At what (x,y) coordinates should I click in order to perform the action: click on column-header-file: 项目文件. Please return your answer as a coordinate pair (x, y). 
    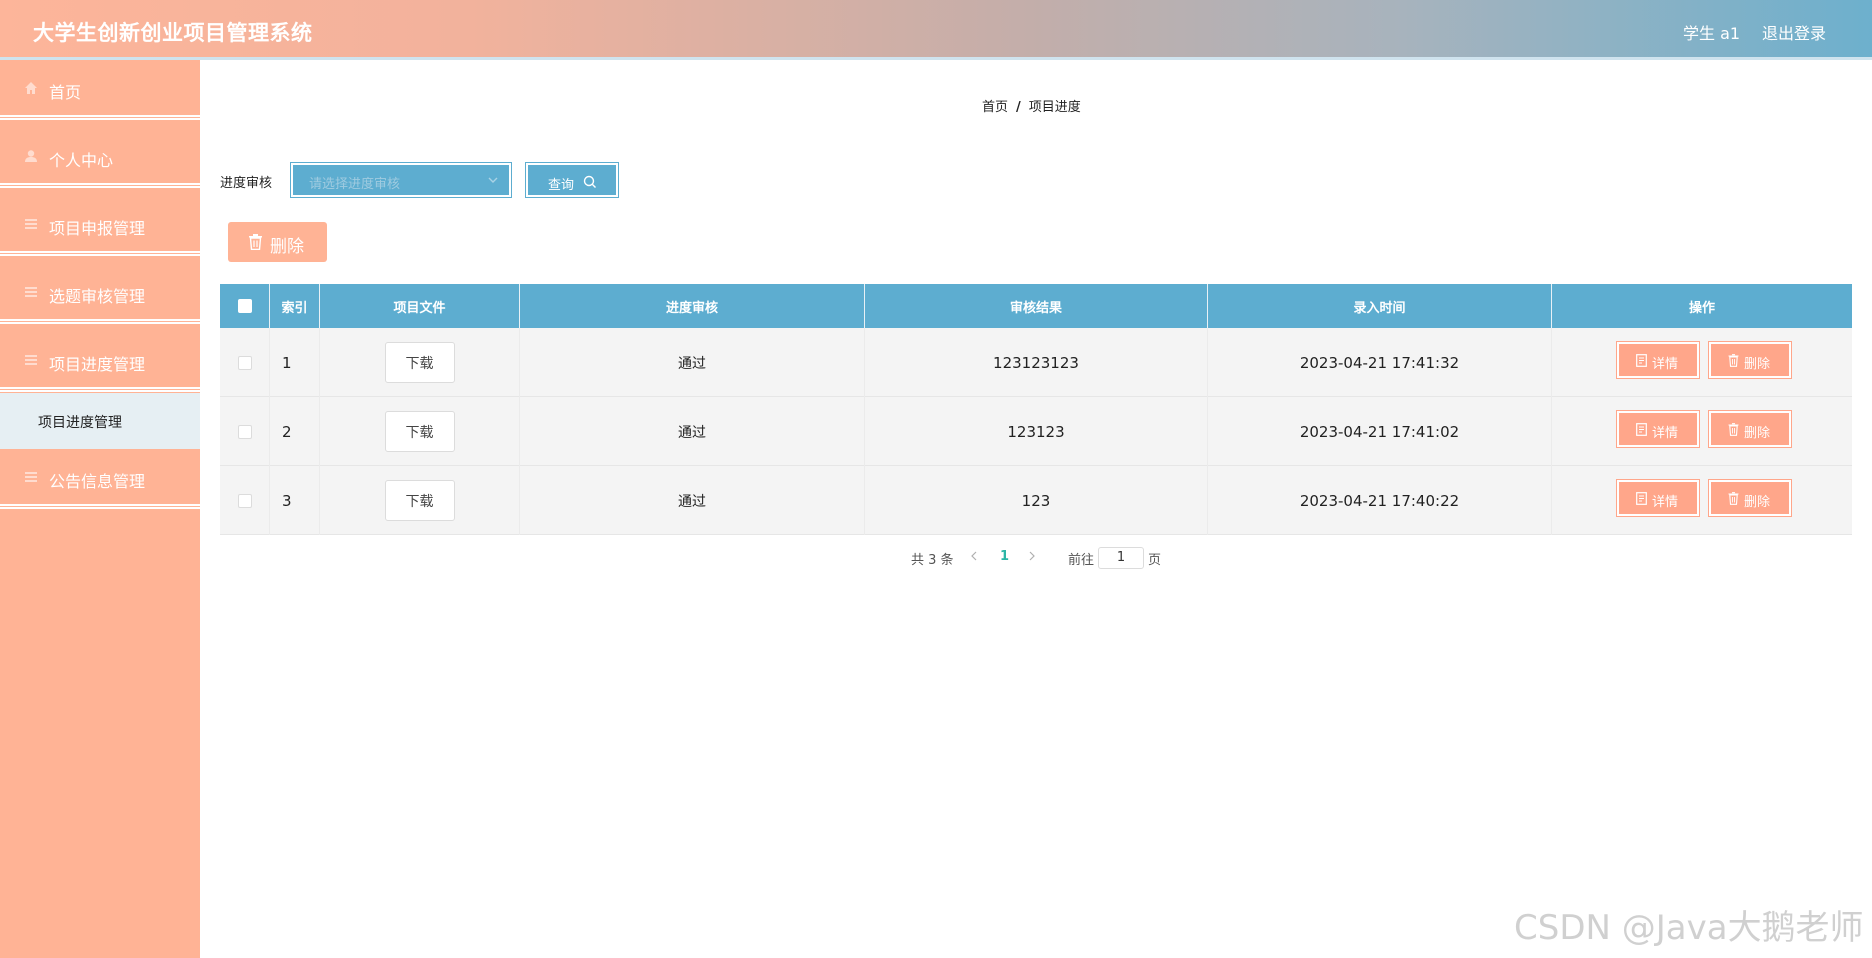
    Looking at the image, I should click on (420, 306).